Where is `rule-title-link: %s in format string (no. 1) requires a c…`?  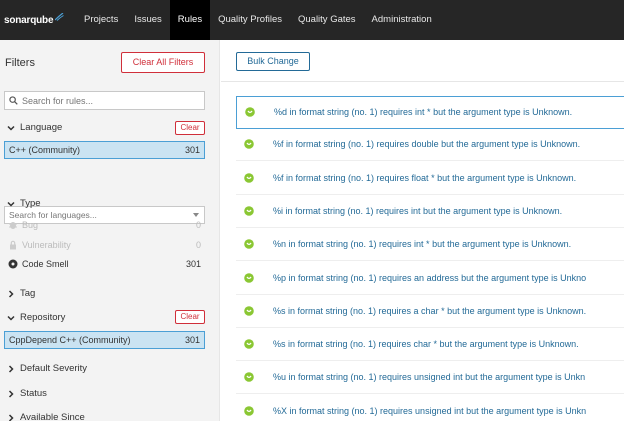
rule-title-link: %s in format string (no. 1) requires a c… is located at coordinates (429, 311).